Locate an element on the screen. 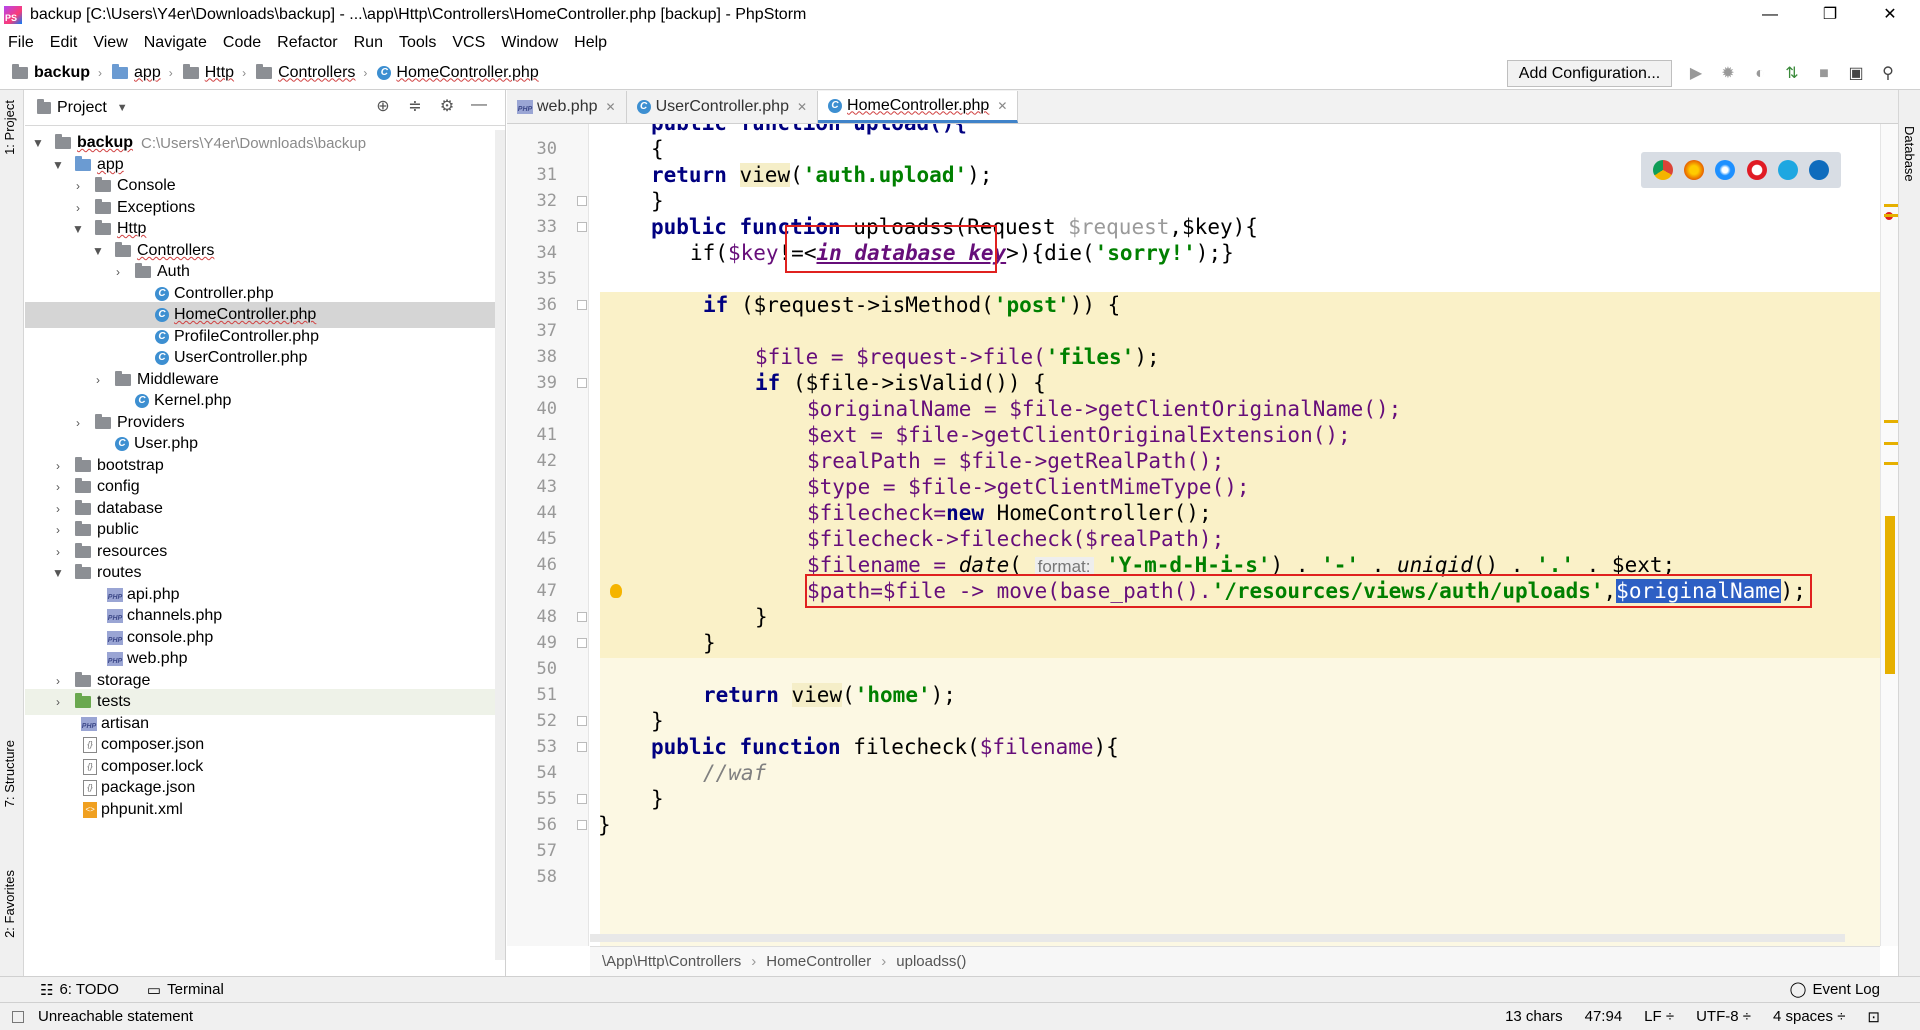  tree-item-phpunit-xml: <> phpunit.xml is located at coordinates (265, 810).